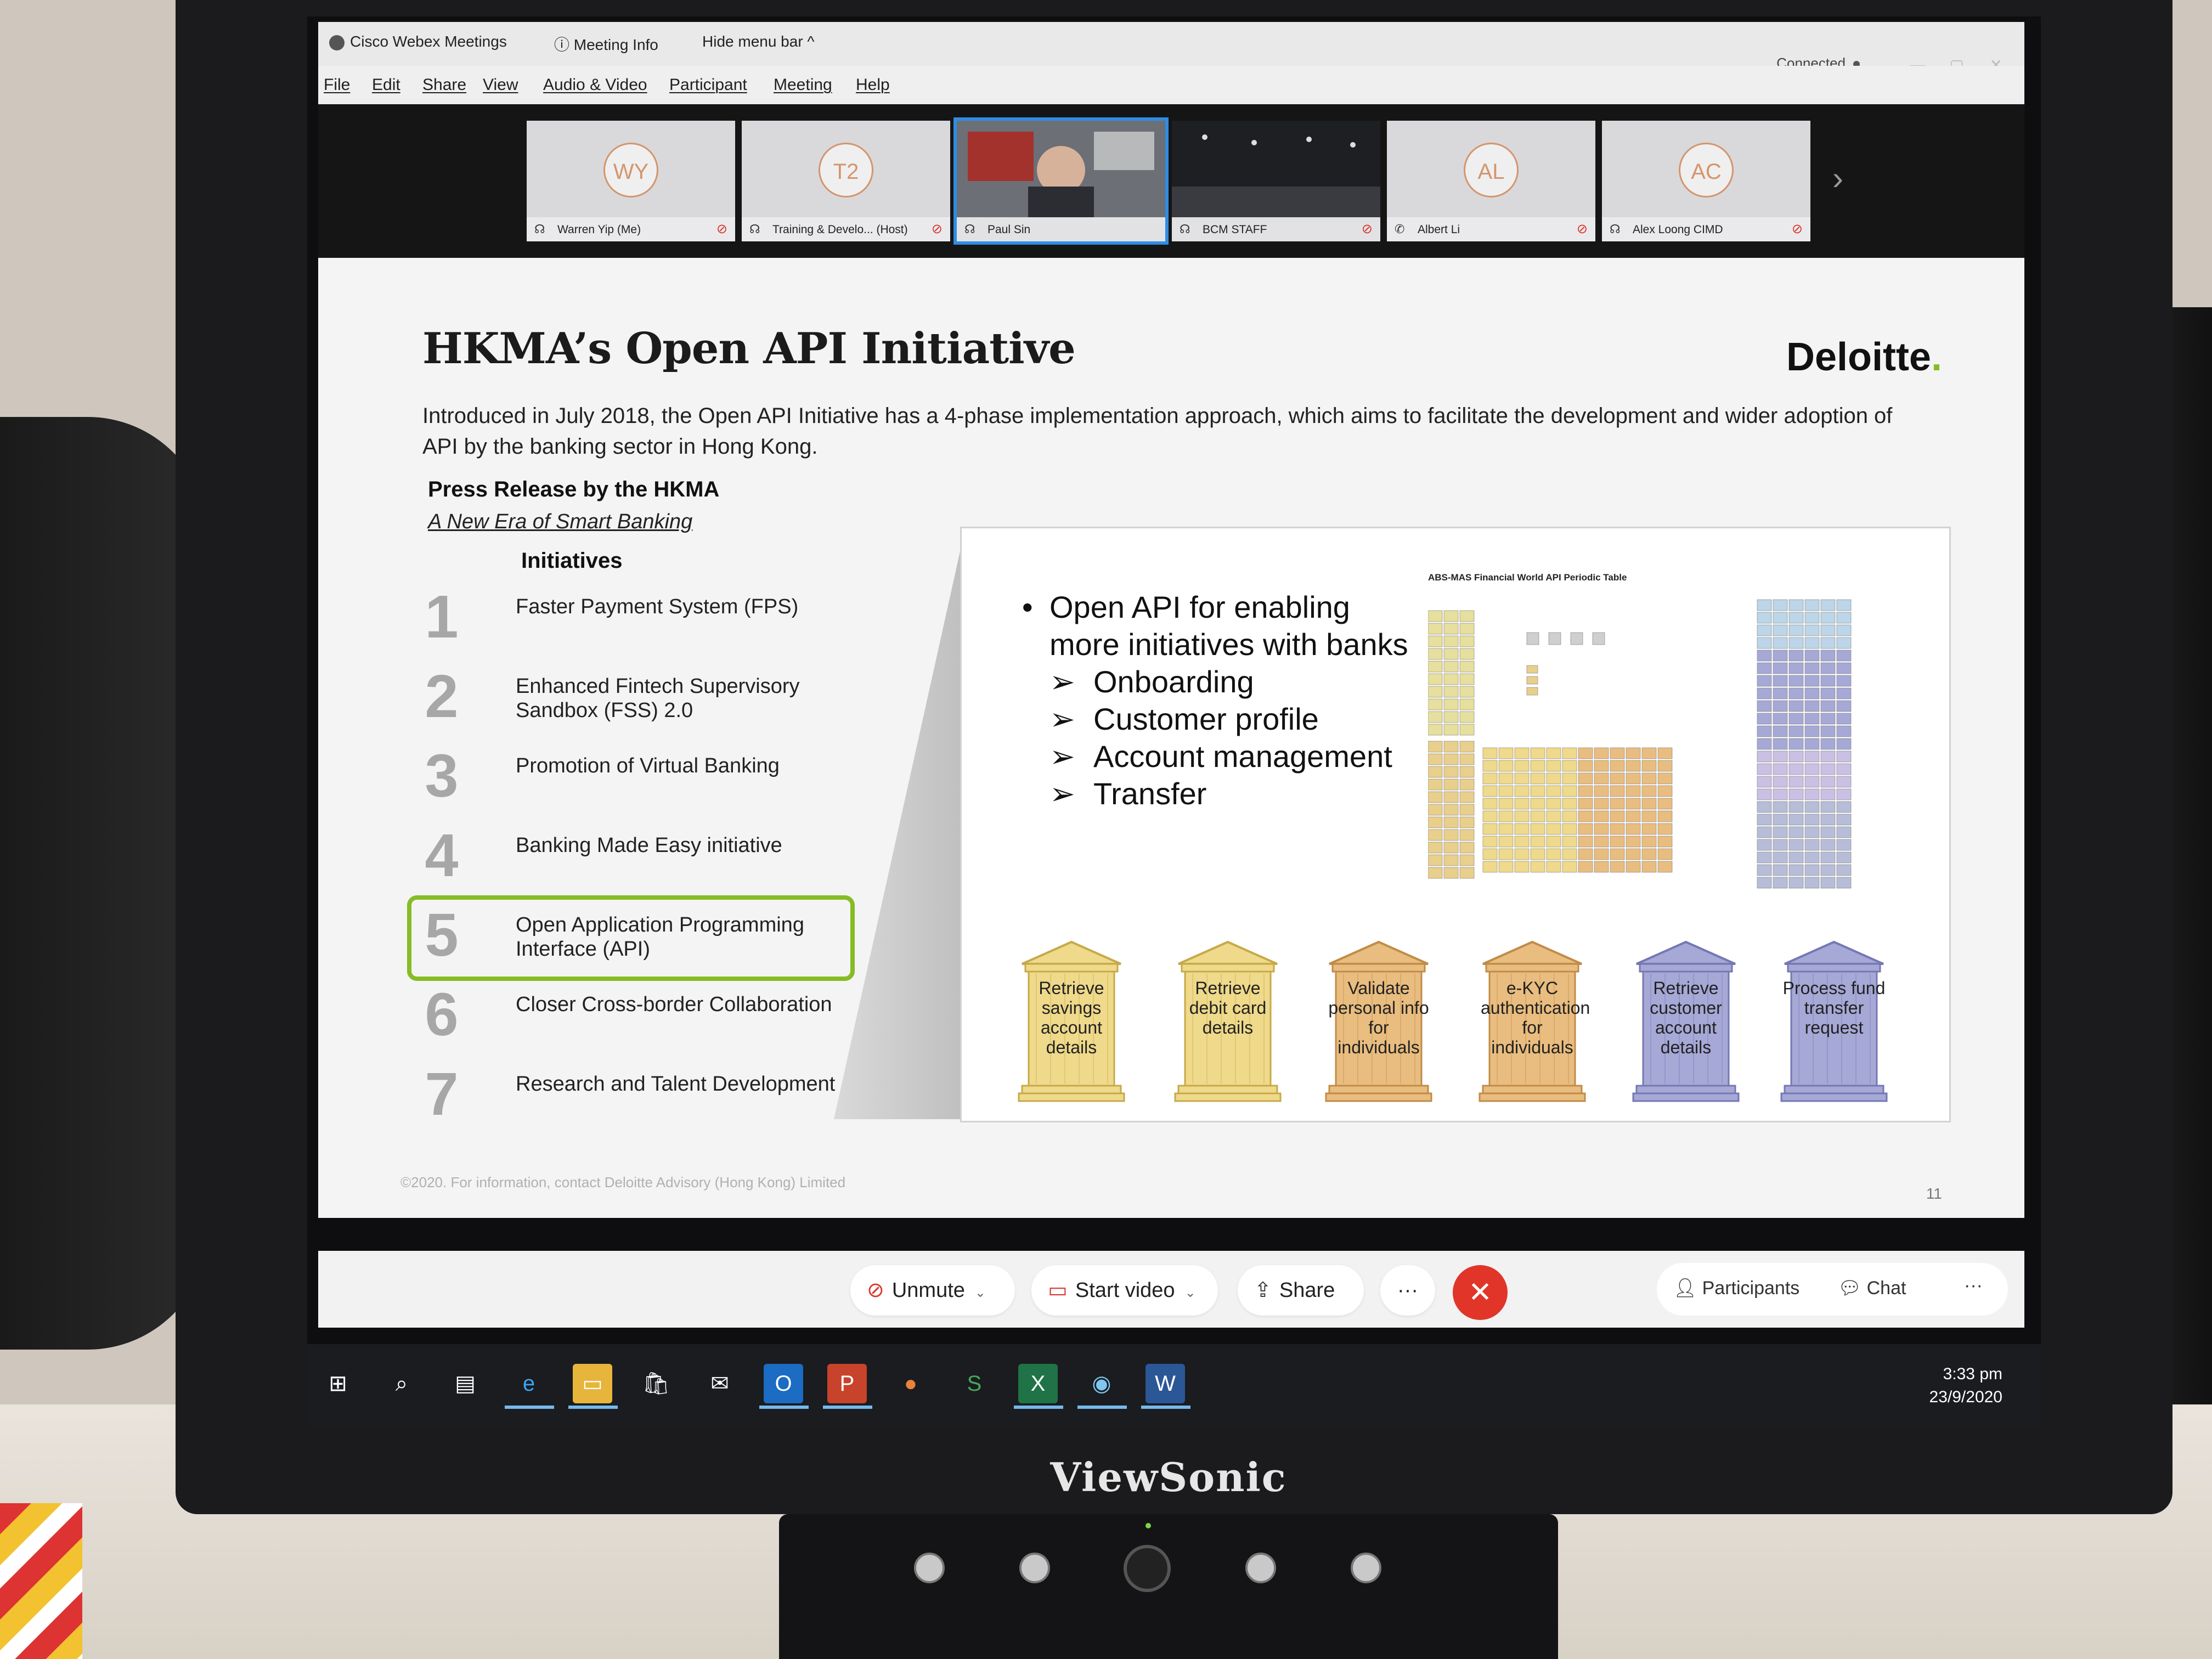 The height and width of the screenshot is (1659, 2212). What do you see at coordinates (1166, 1383) in the screenshot?
I see `word-icon: W` at bounding box center [1166, 1383].